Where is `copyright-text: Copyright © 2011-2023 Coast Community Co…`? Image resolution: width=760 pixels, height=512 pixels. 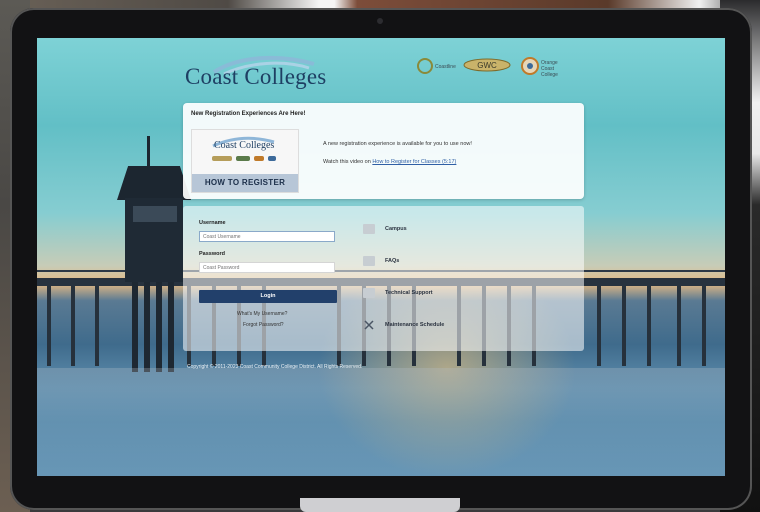 copyright-text: Copyright © 2011-2023 Coast Community Co… is located at coordinates (275, 367).